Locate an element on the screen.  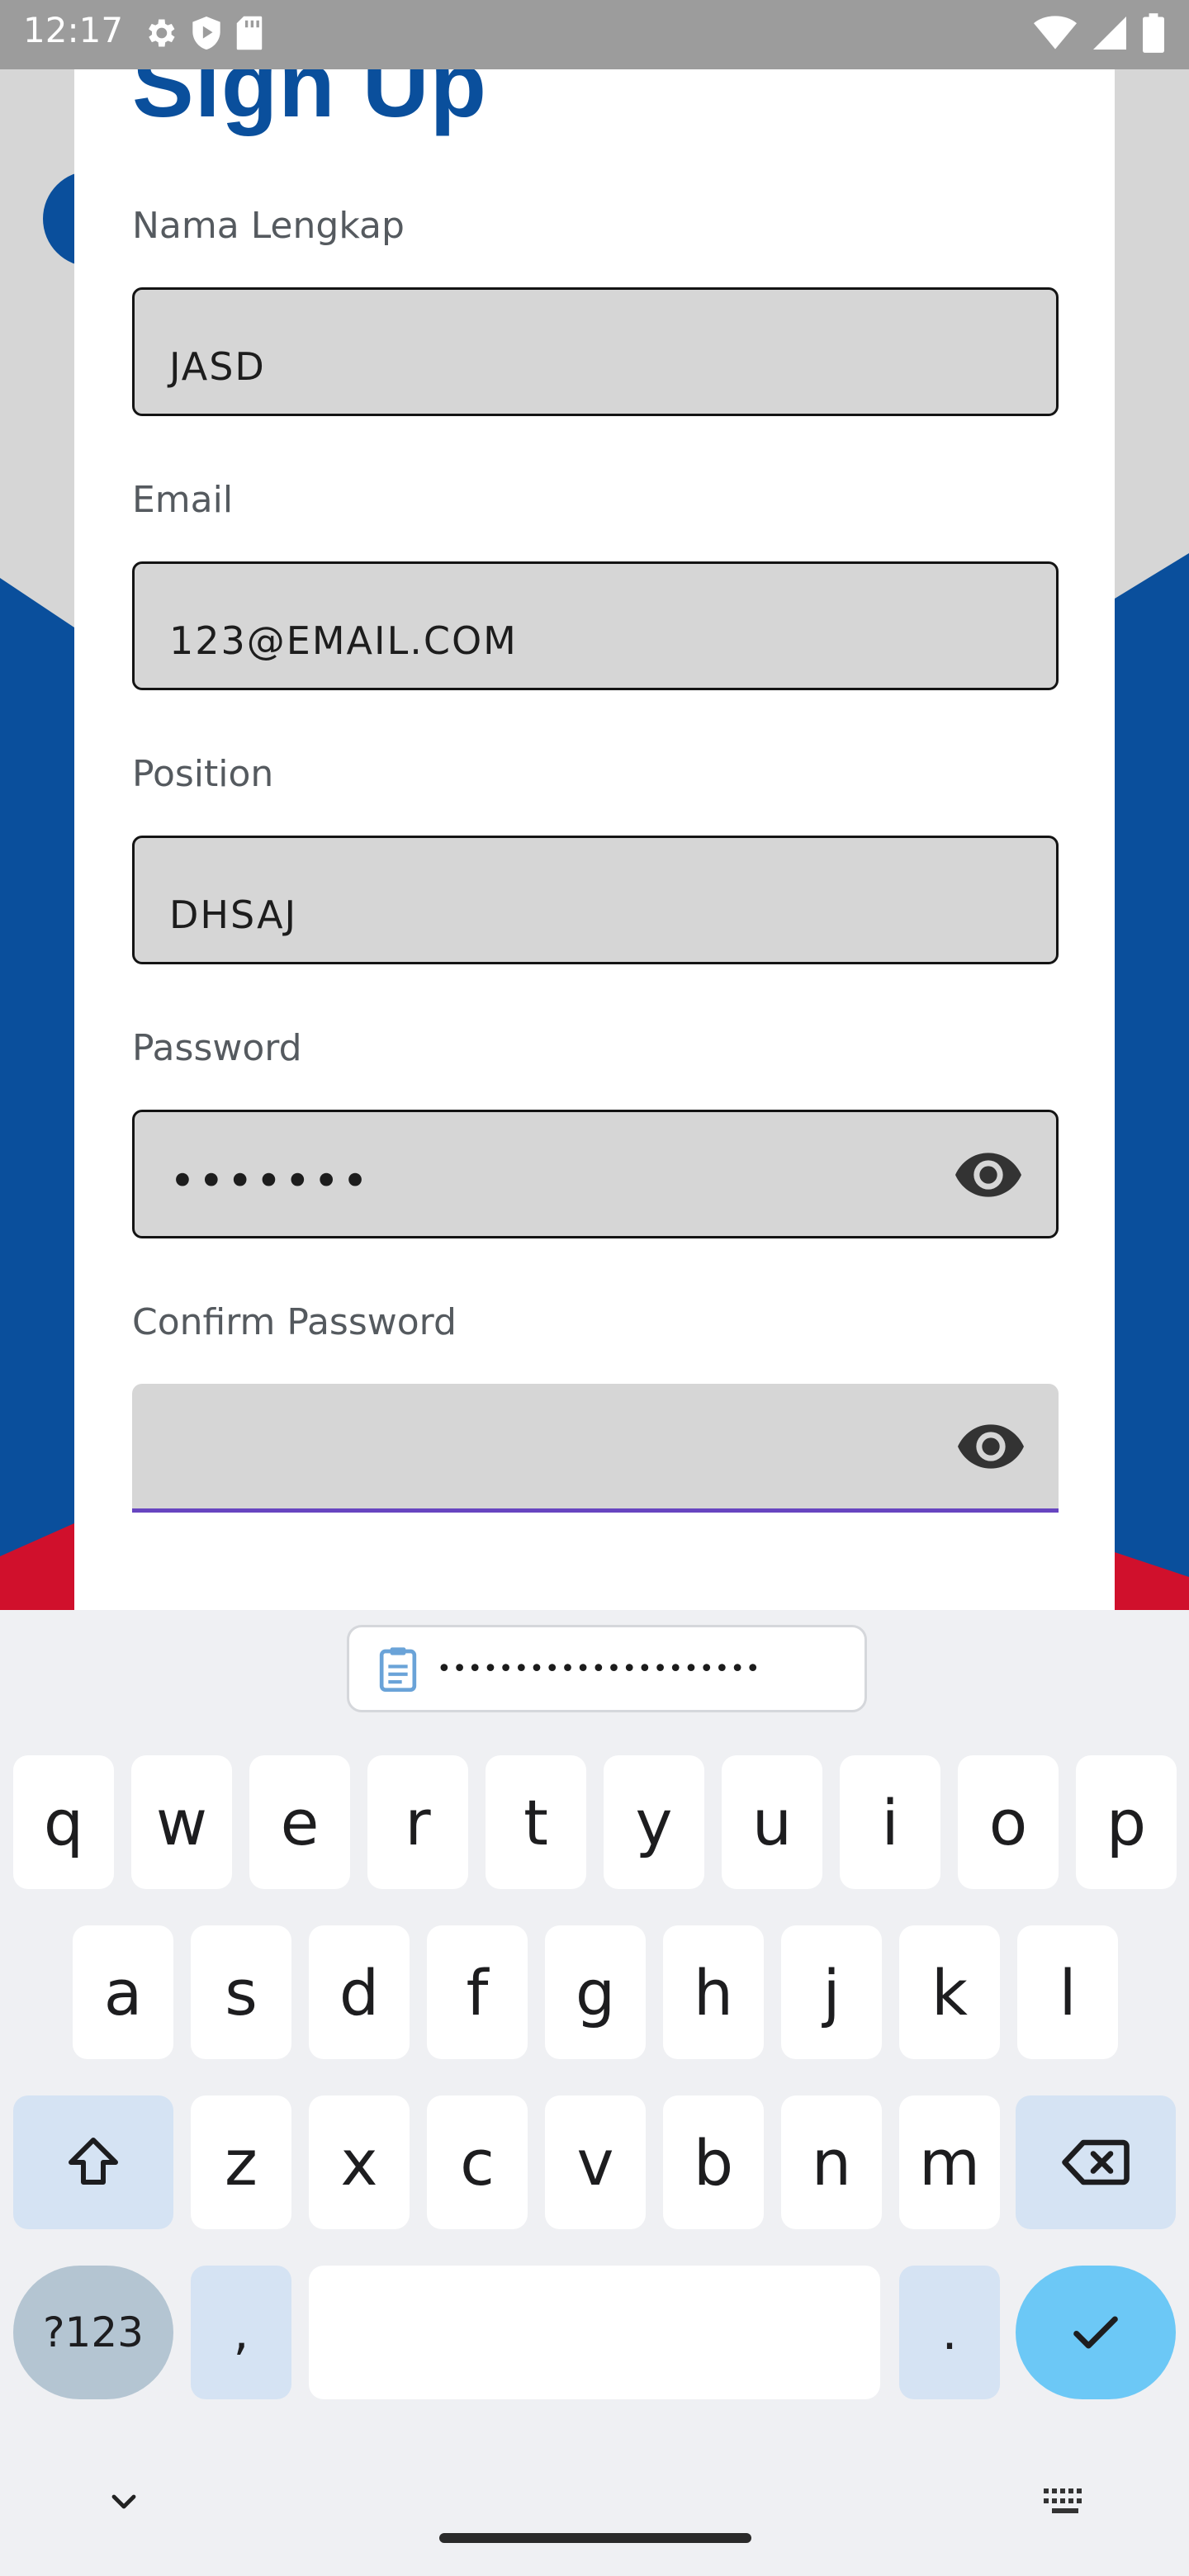
clipboard-icon is located at coordinates (398, 1669).